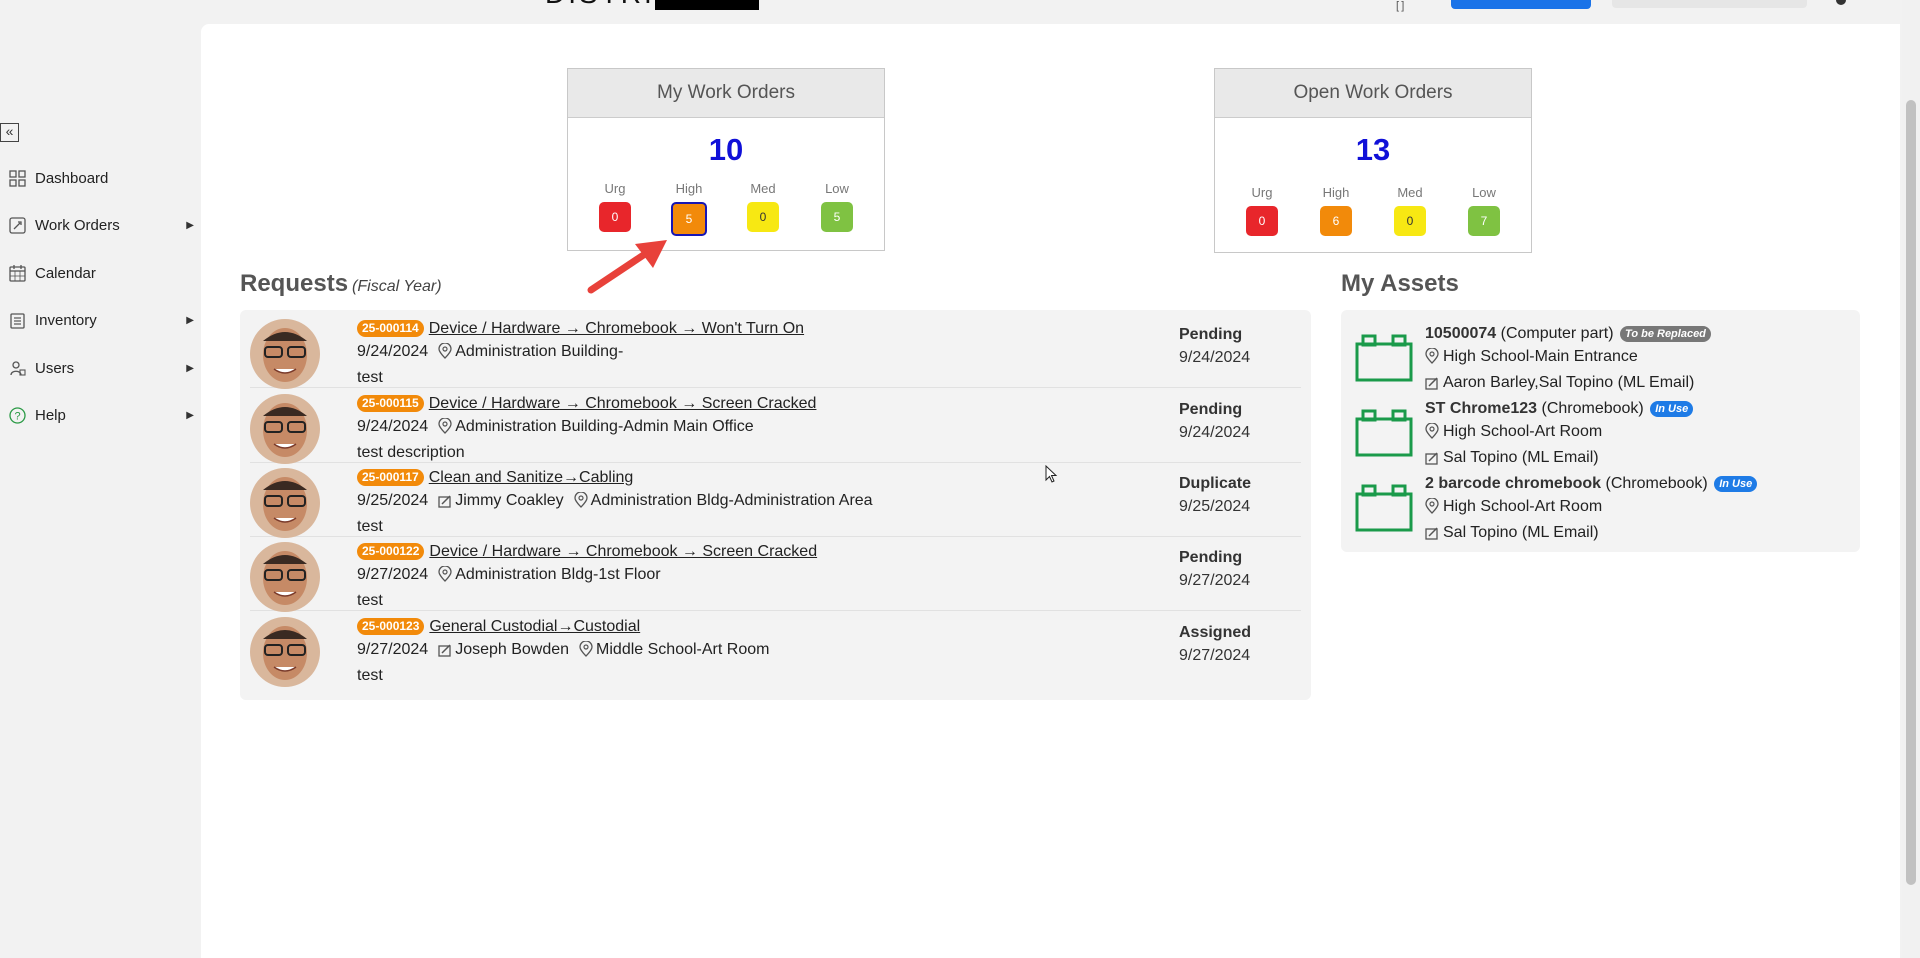 The image size is (1920, 958). Describe the element at coordinates (102, 273) in the screenshot. I see `sidebar-item-calendar: Calendar` at that location.